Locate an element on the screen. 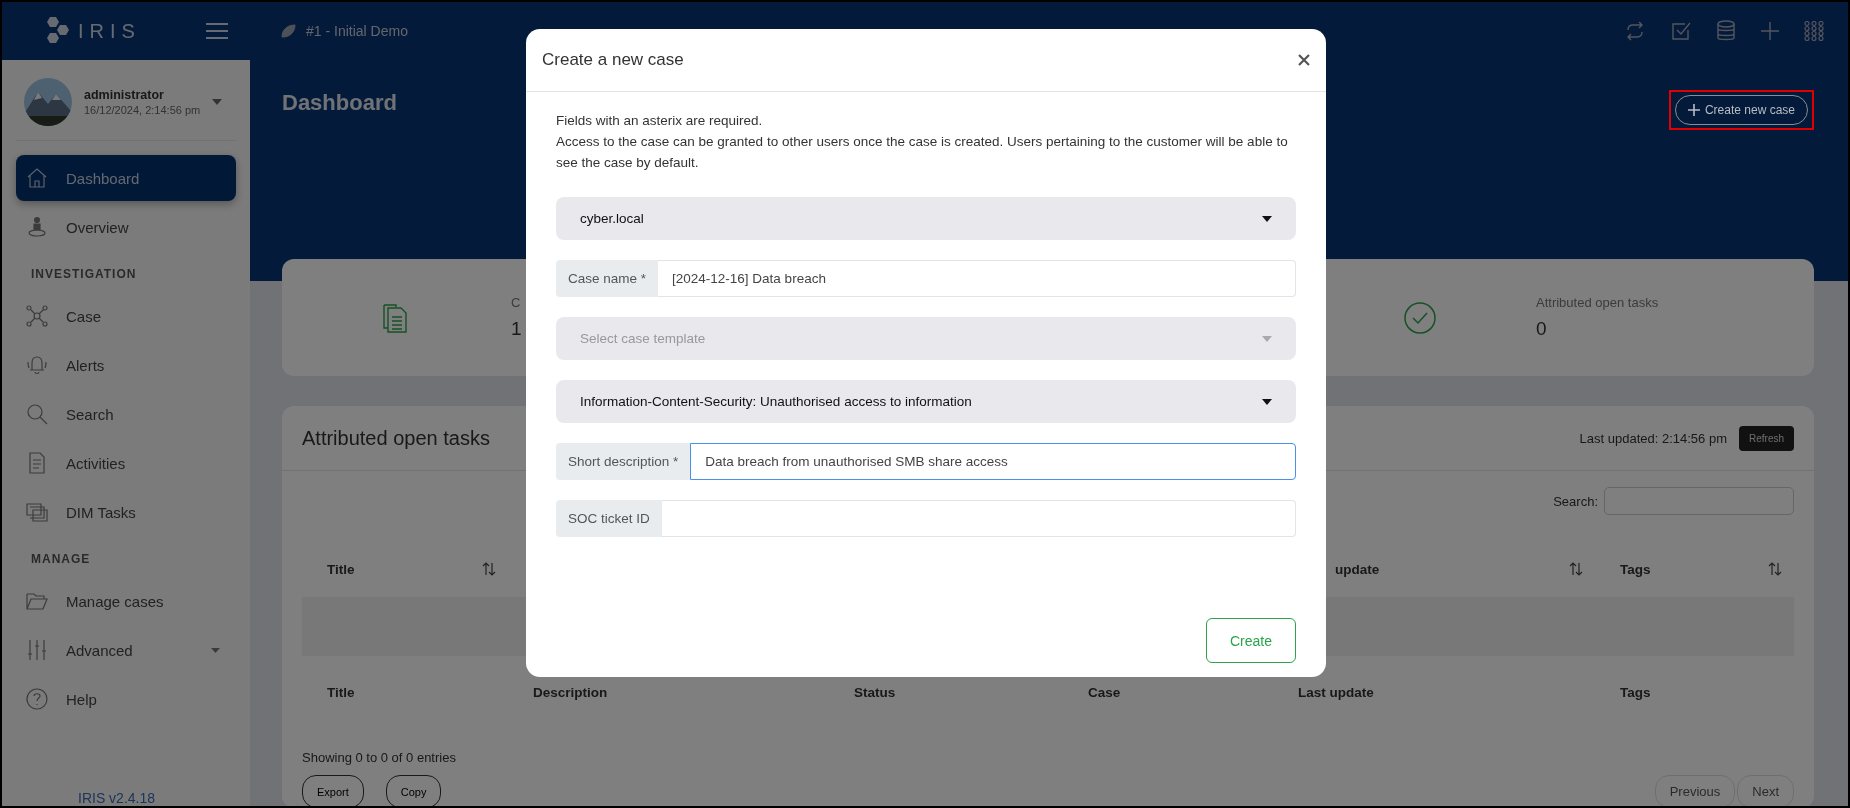  home-icon is located at coordinates (37, 178).